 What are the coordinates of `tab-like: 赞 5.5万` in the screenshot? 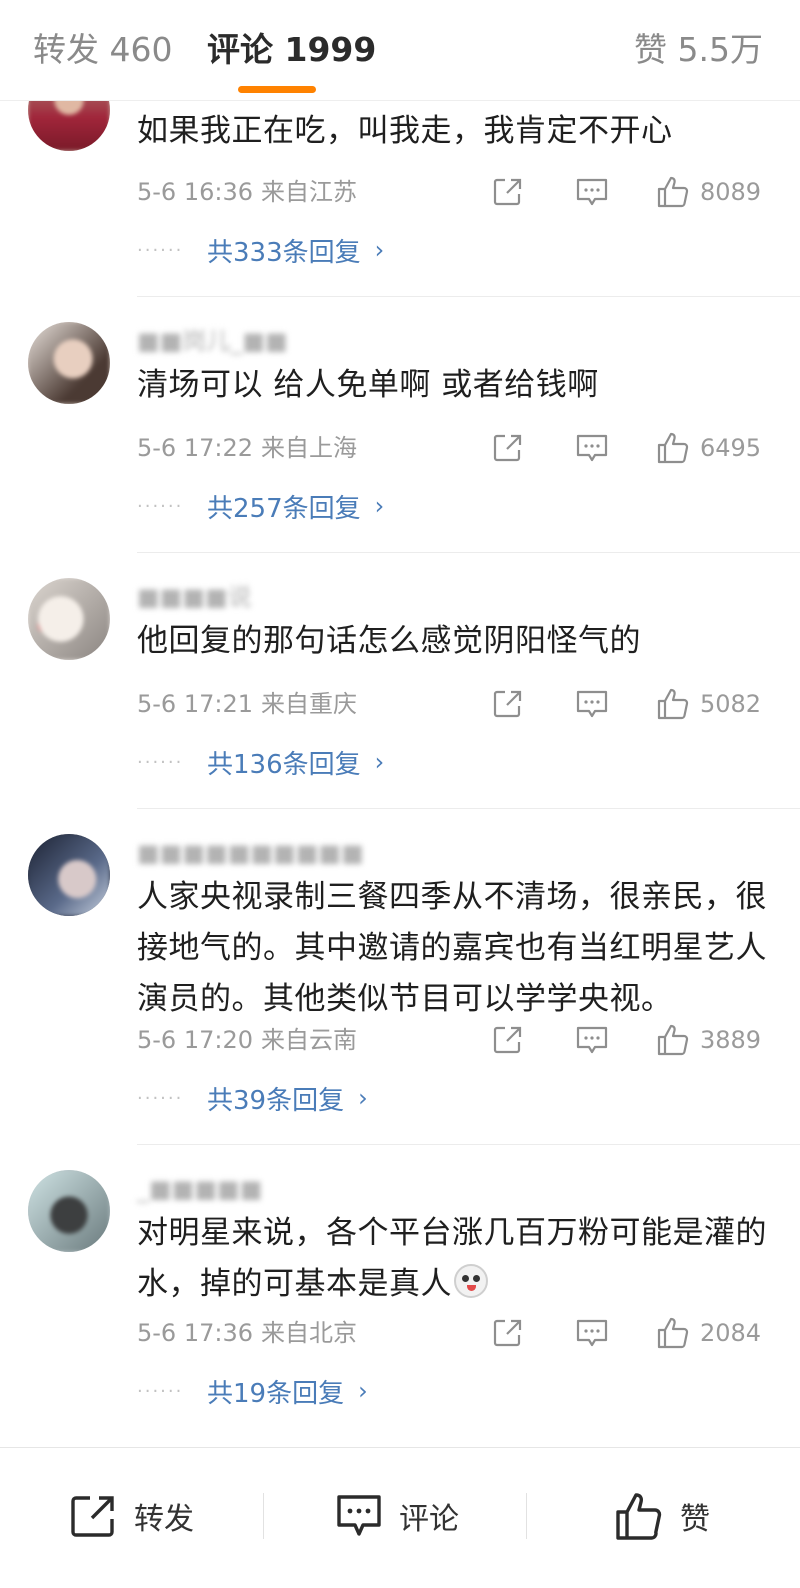 It's located at (698, 50).